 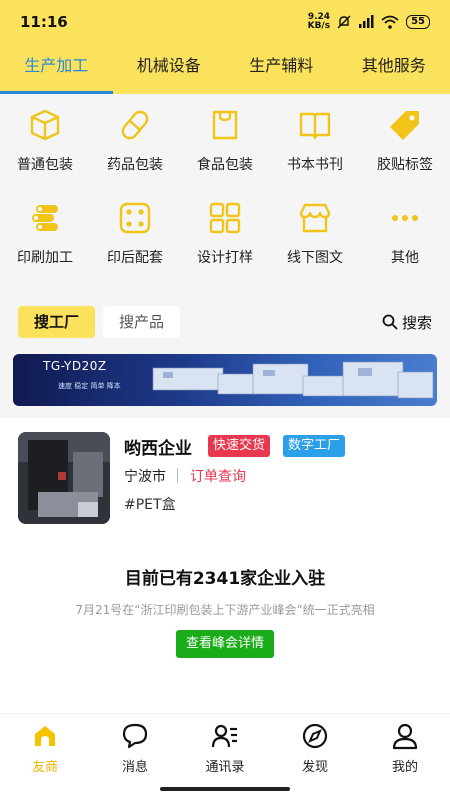 I want to click on company-name: 哟西企业, so click(x=158, y=446).